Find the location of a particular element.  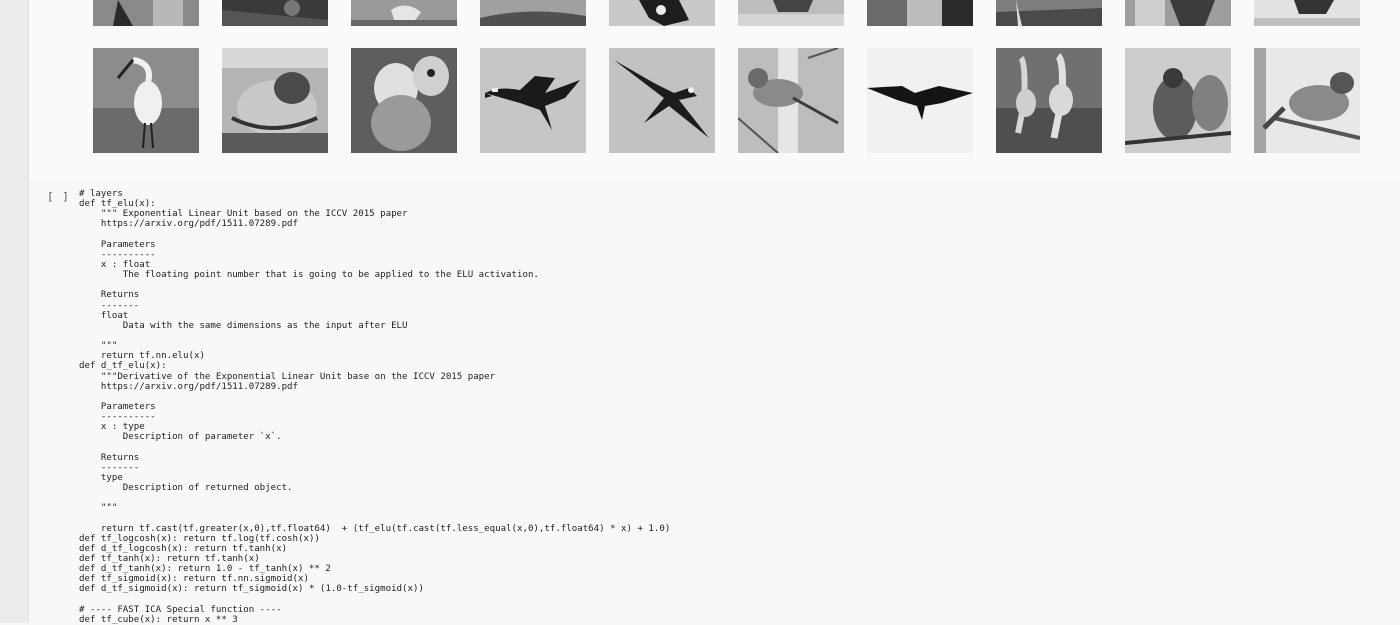

swallow-image is located at coordinates (662, 100).